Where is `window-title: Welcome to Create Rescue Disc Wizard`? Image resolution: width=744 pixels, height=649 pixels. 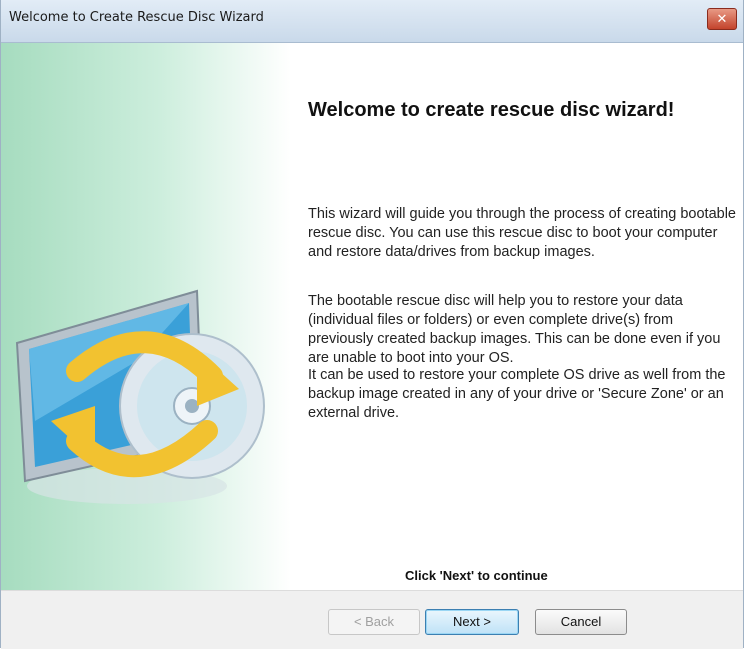
window-title: Welcome to Create Rescue Disc Wizard is located at coordinates (136, 17).